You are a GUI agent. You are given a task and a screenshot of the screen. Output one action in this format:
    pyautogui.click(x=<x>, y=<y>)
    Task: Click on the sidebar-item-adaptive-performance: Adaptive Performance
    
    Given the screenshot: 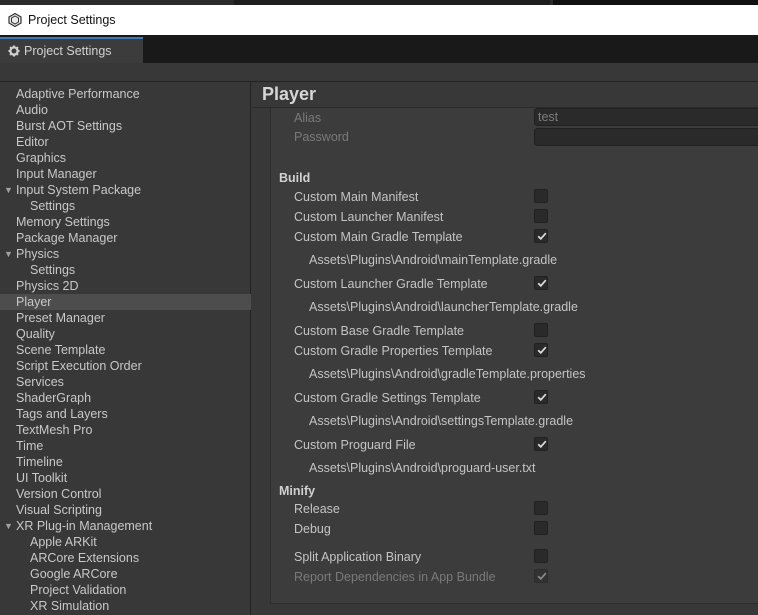 What is the action you would take?
    pyautogui.click(x=125, y=94)
    